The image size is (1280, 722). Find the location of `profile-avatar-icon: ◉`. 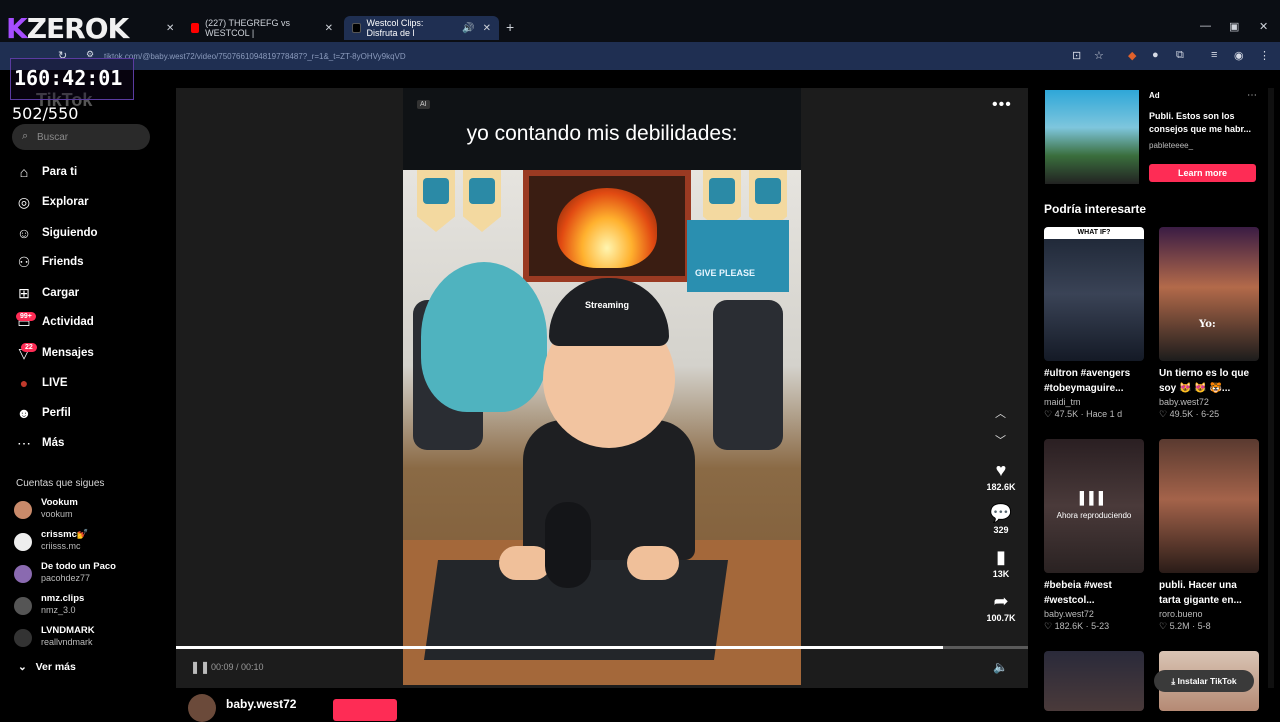

profile-avatar-icon: ◉ is located at coordinates (1239, 55).